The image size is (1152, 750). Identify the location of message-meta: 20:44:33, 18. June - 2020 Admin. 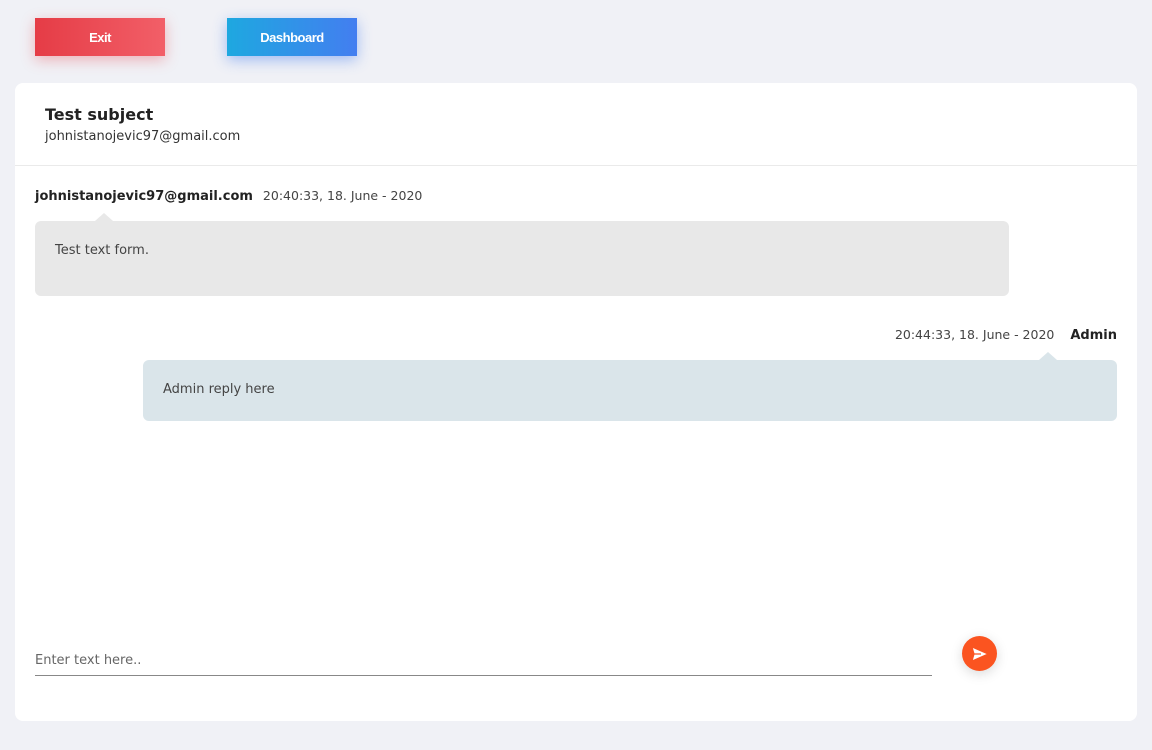
(1006, 335).